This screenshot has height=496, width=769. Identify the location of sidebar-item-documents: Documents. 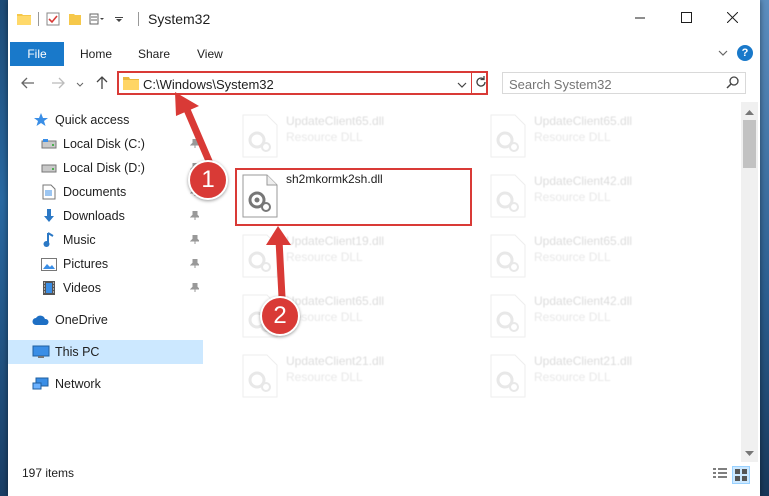
(121, 192).